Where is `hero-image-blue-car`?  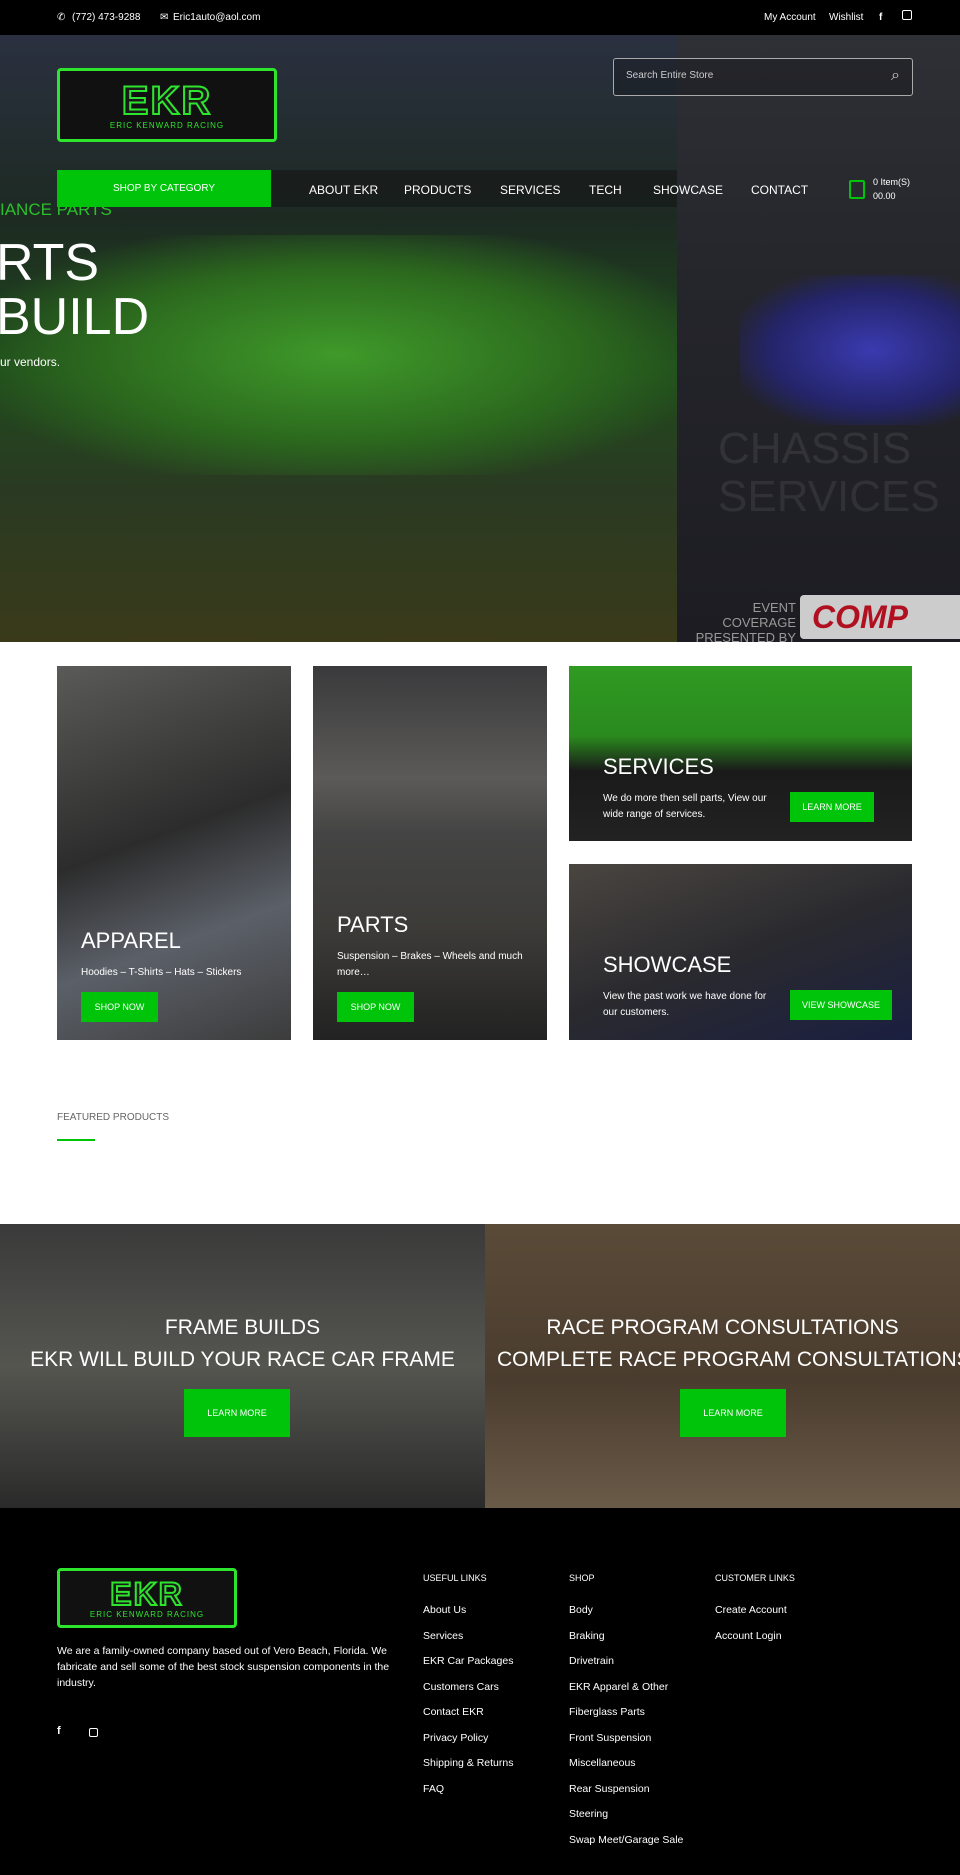 hero-image-blue-car is located at coordinates (850, 350).